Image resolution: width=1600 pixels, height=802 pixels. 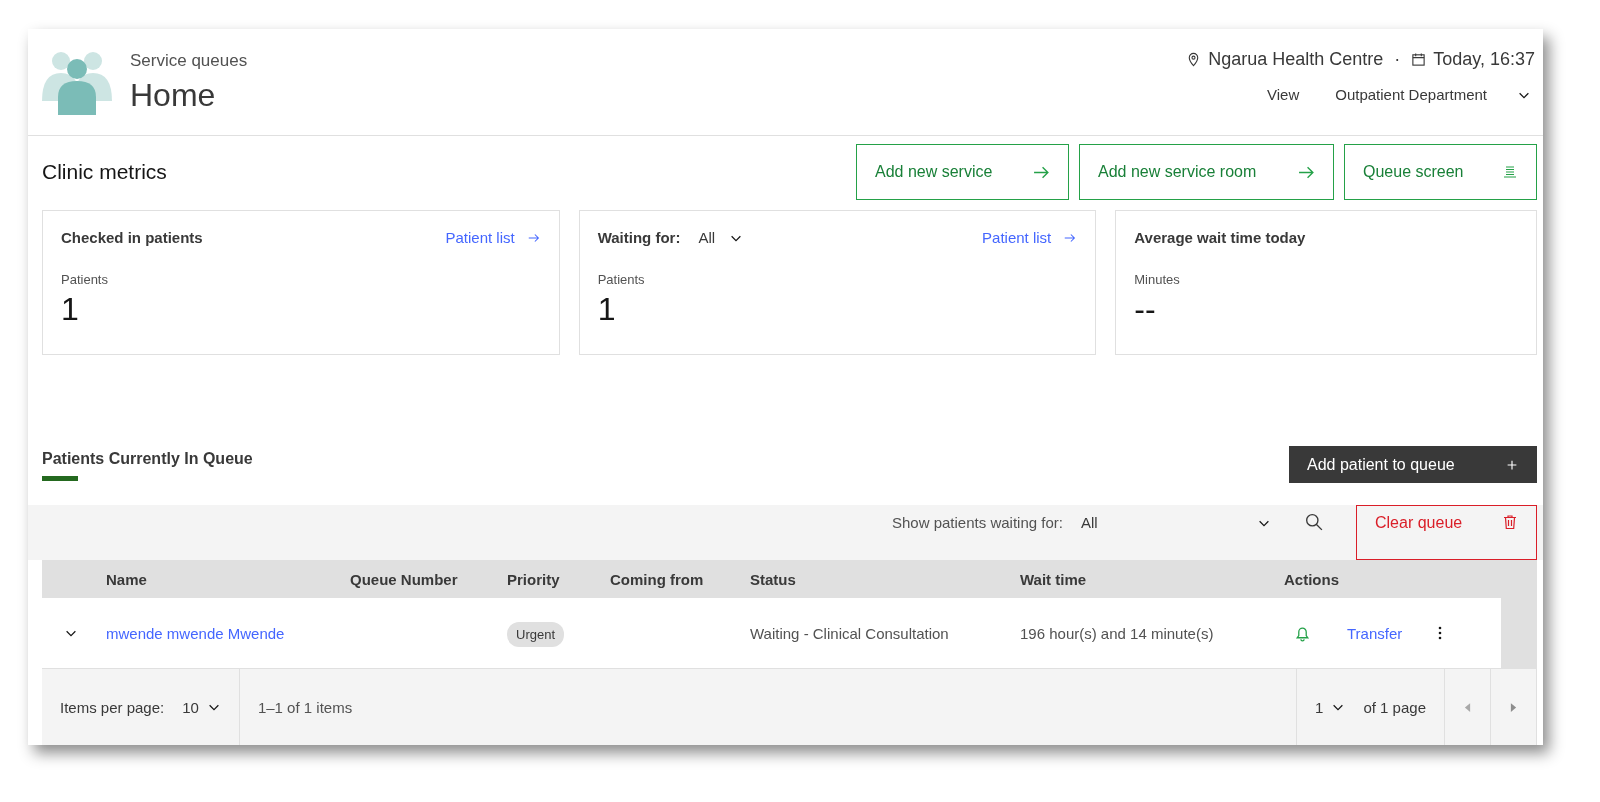 What do you see at coordinates (1419, 59) in the screenshot?
I see `calendar-icon` at bounding box center [1419, 59].